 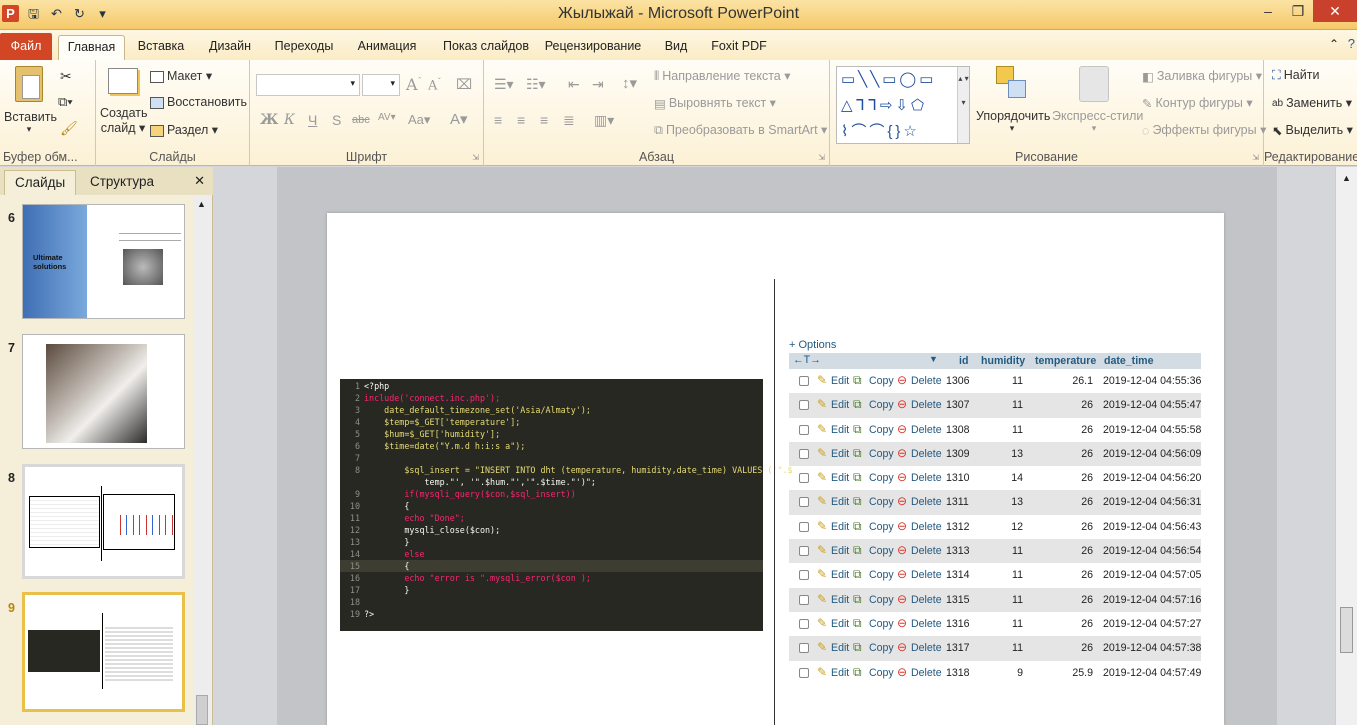 What do you see at coordinates (103, 261) in the screenshot?
I see `slide-thumbnail-6: Ultimate solutions` at bounding box center [103, 261].